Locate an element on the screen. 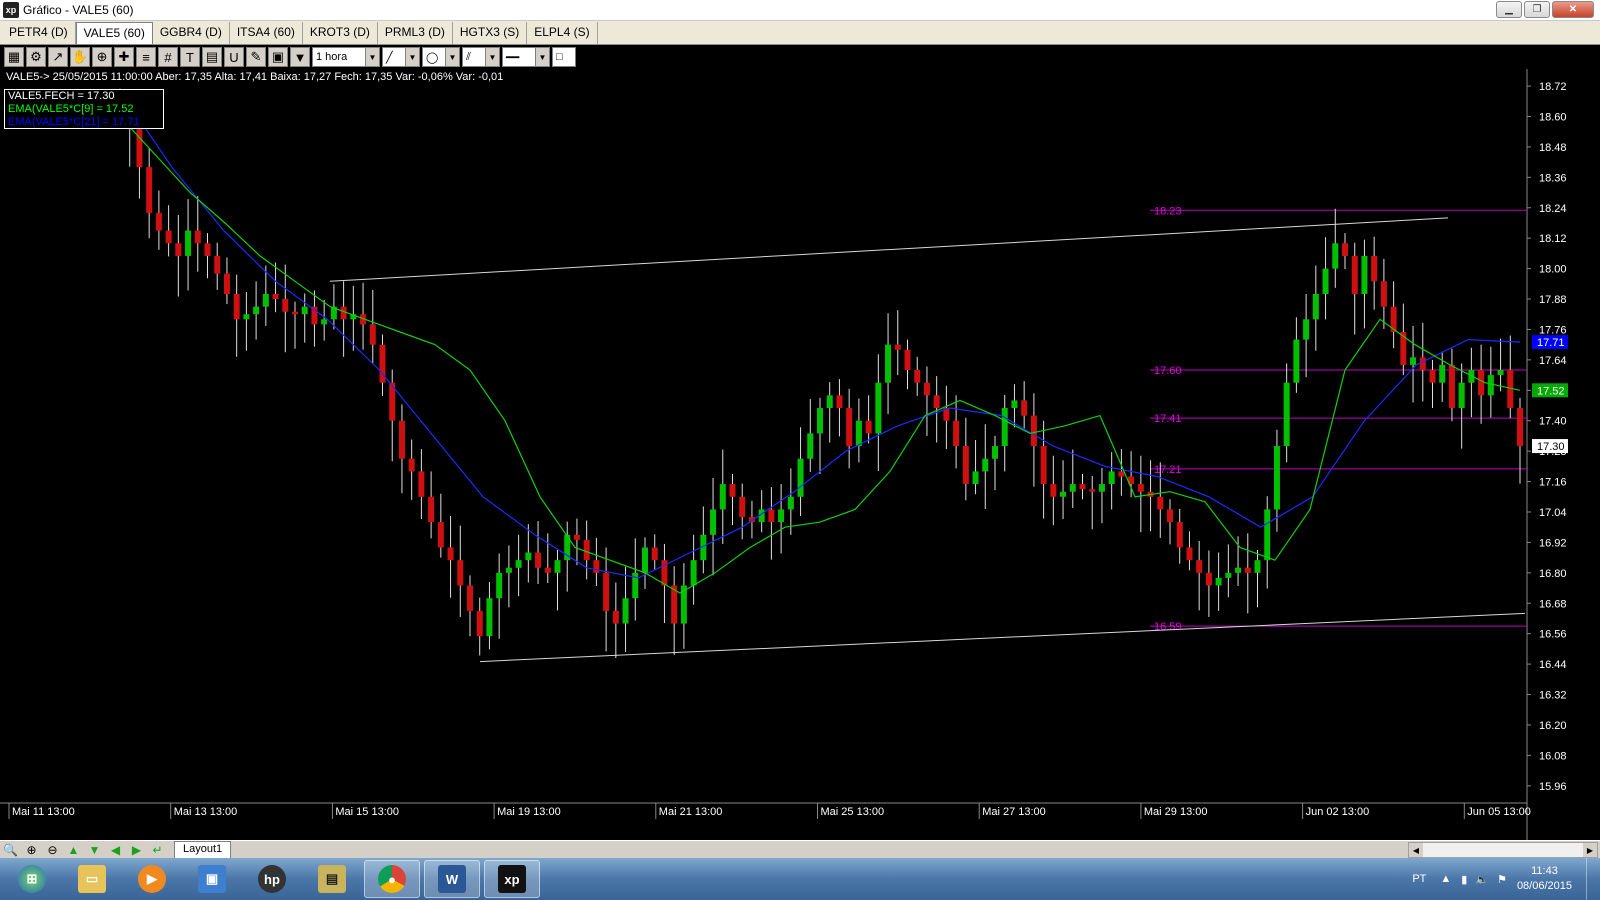 This screenshot has width=1600, height=900. eraser-icon: ✎ is located at coordinates (256, 57).